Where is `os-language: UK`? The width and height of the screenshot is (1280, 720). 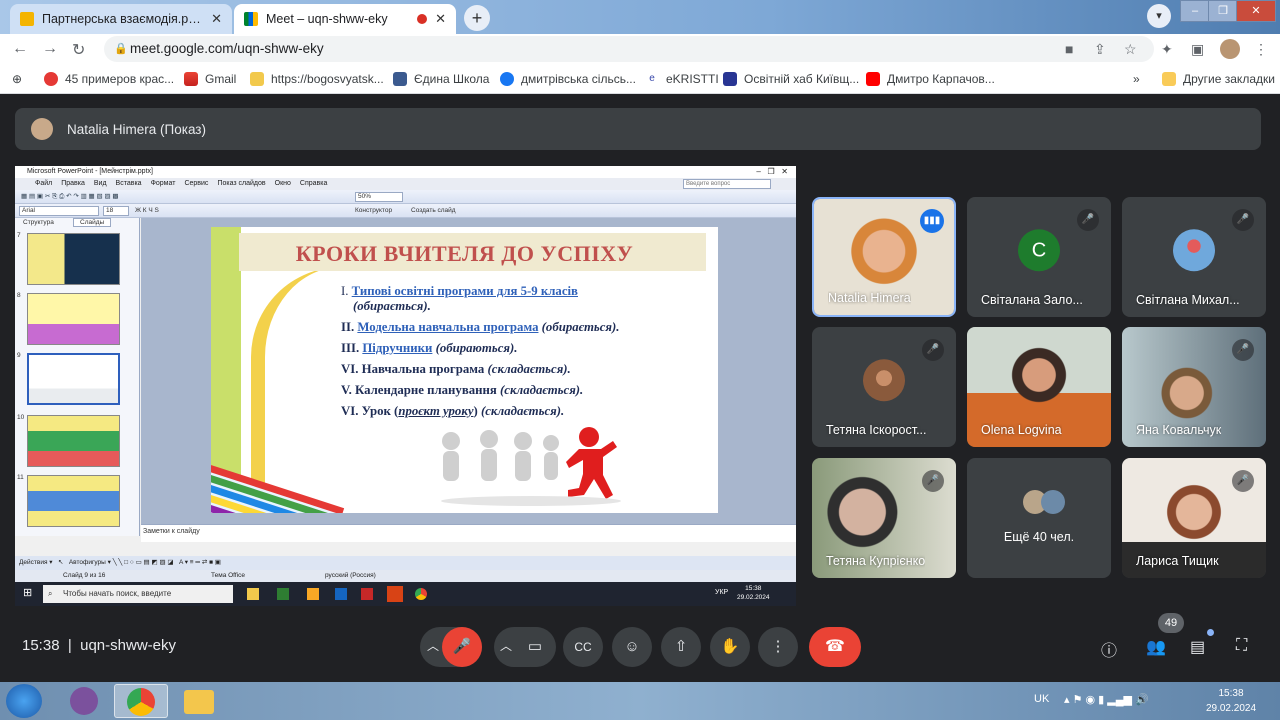 os-language: UK is located at coordinates (1041, 699).